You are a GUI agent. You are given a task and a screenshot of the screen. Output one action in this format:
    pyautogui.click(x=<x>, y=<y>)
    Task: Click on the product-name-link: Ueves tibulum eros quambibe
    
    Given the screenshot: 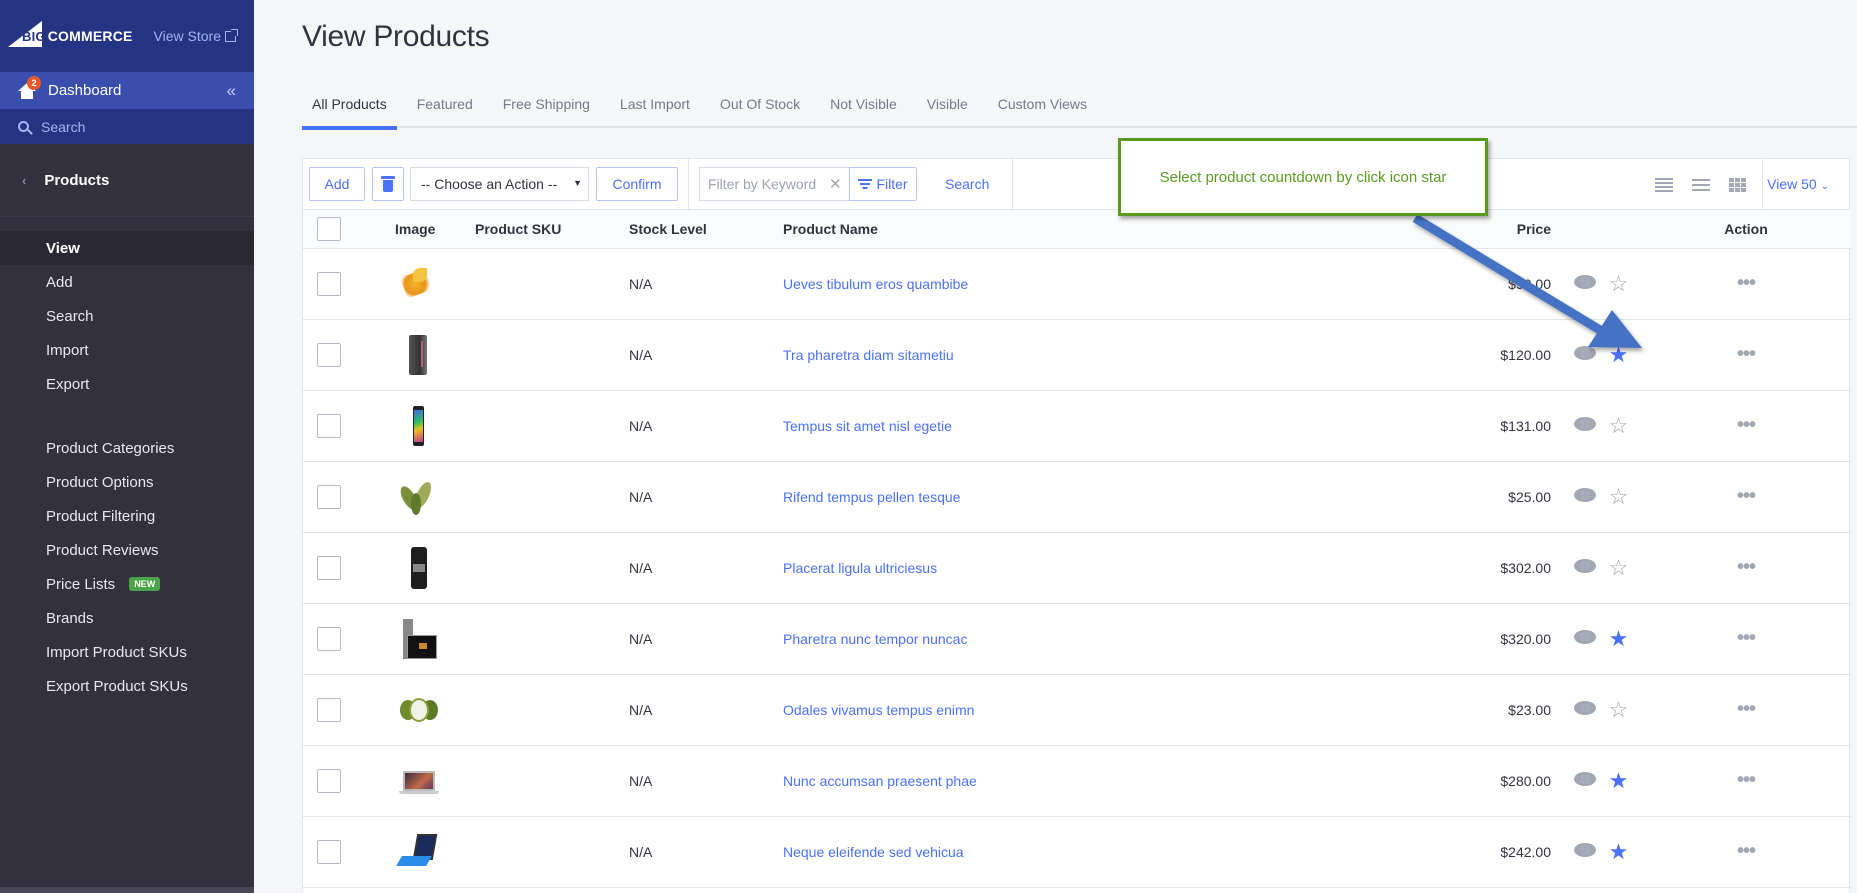 What is the action you would take?
    pyautogui.click(x=875, y=284)
    